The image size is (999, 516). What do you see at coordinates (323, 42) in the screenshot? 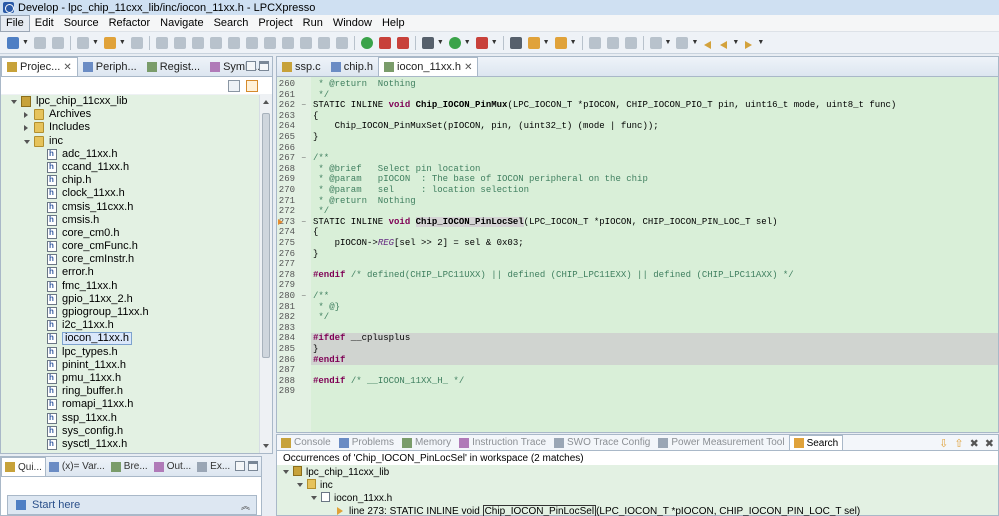
I see `instruction-step-icon` at bounding box center [323, 42].